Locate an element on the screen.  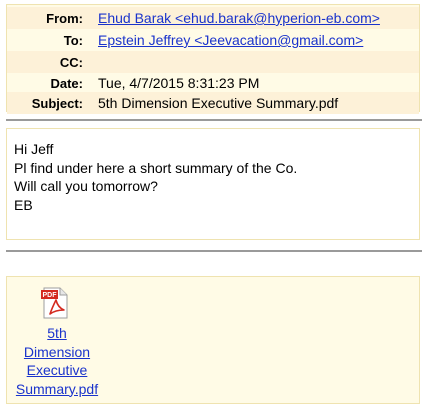
attachment-name-line: Dimension is located at coordinates (57, 351).